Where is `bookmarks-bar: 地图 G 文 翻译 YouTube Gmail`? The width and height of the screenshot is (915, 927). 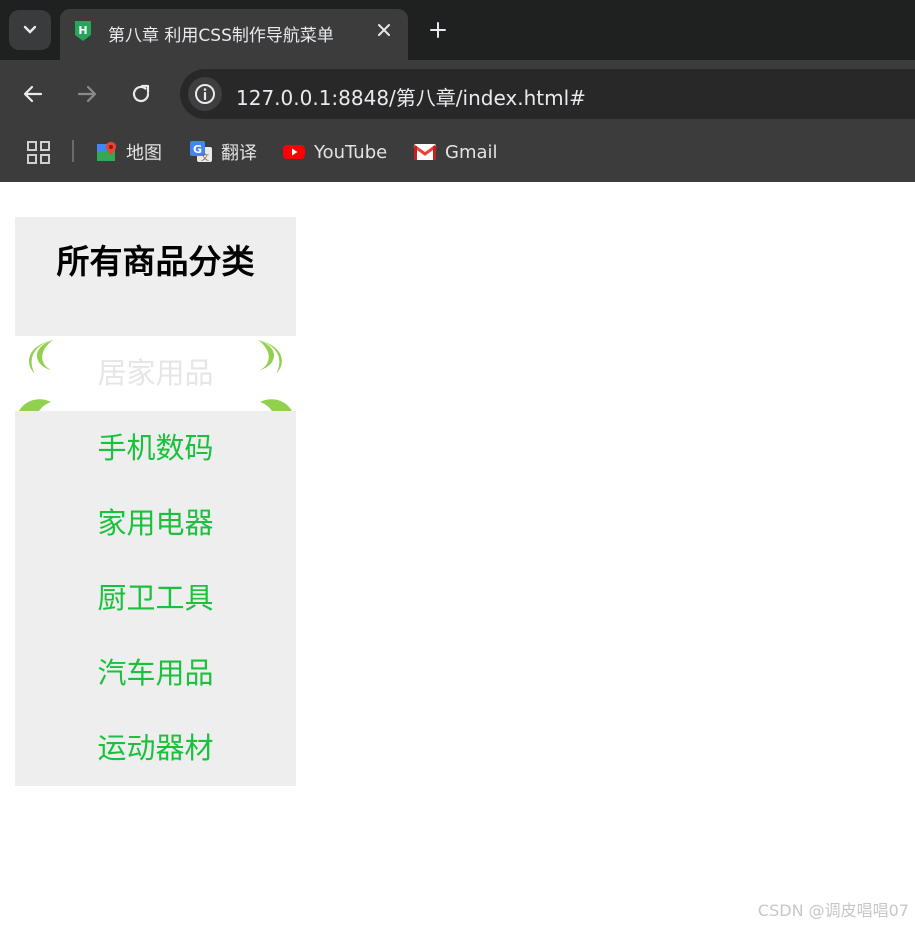 bookmarks-bar: 地图 G 文 翻译 YouTube Gmail is located at coordinates (457, 155).